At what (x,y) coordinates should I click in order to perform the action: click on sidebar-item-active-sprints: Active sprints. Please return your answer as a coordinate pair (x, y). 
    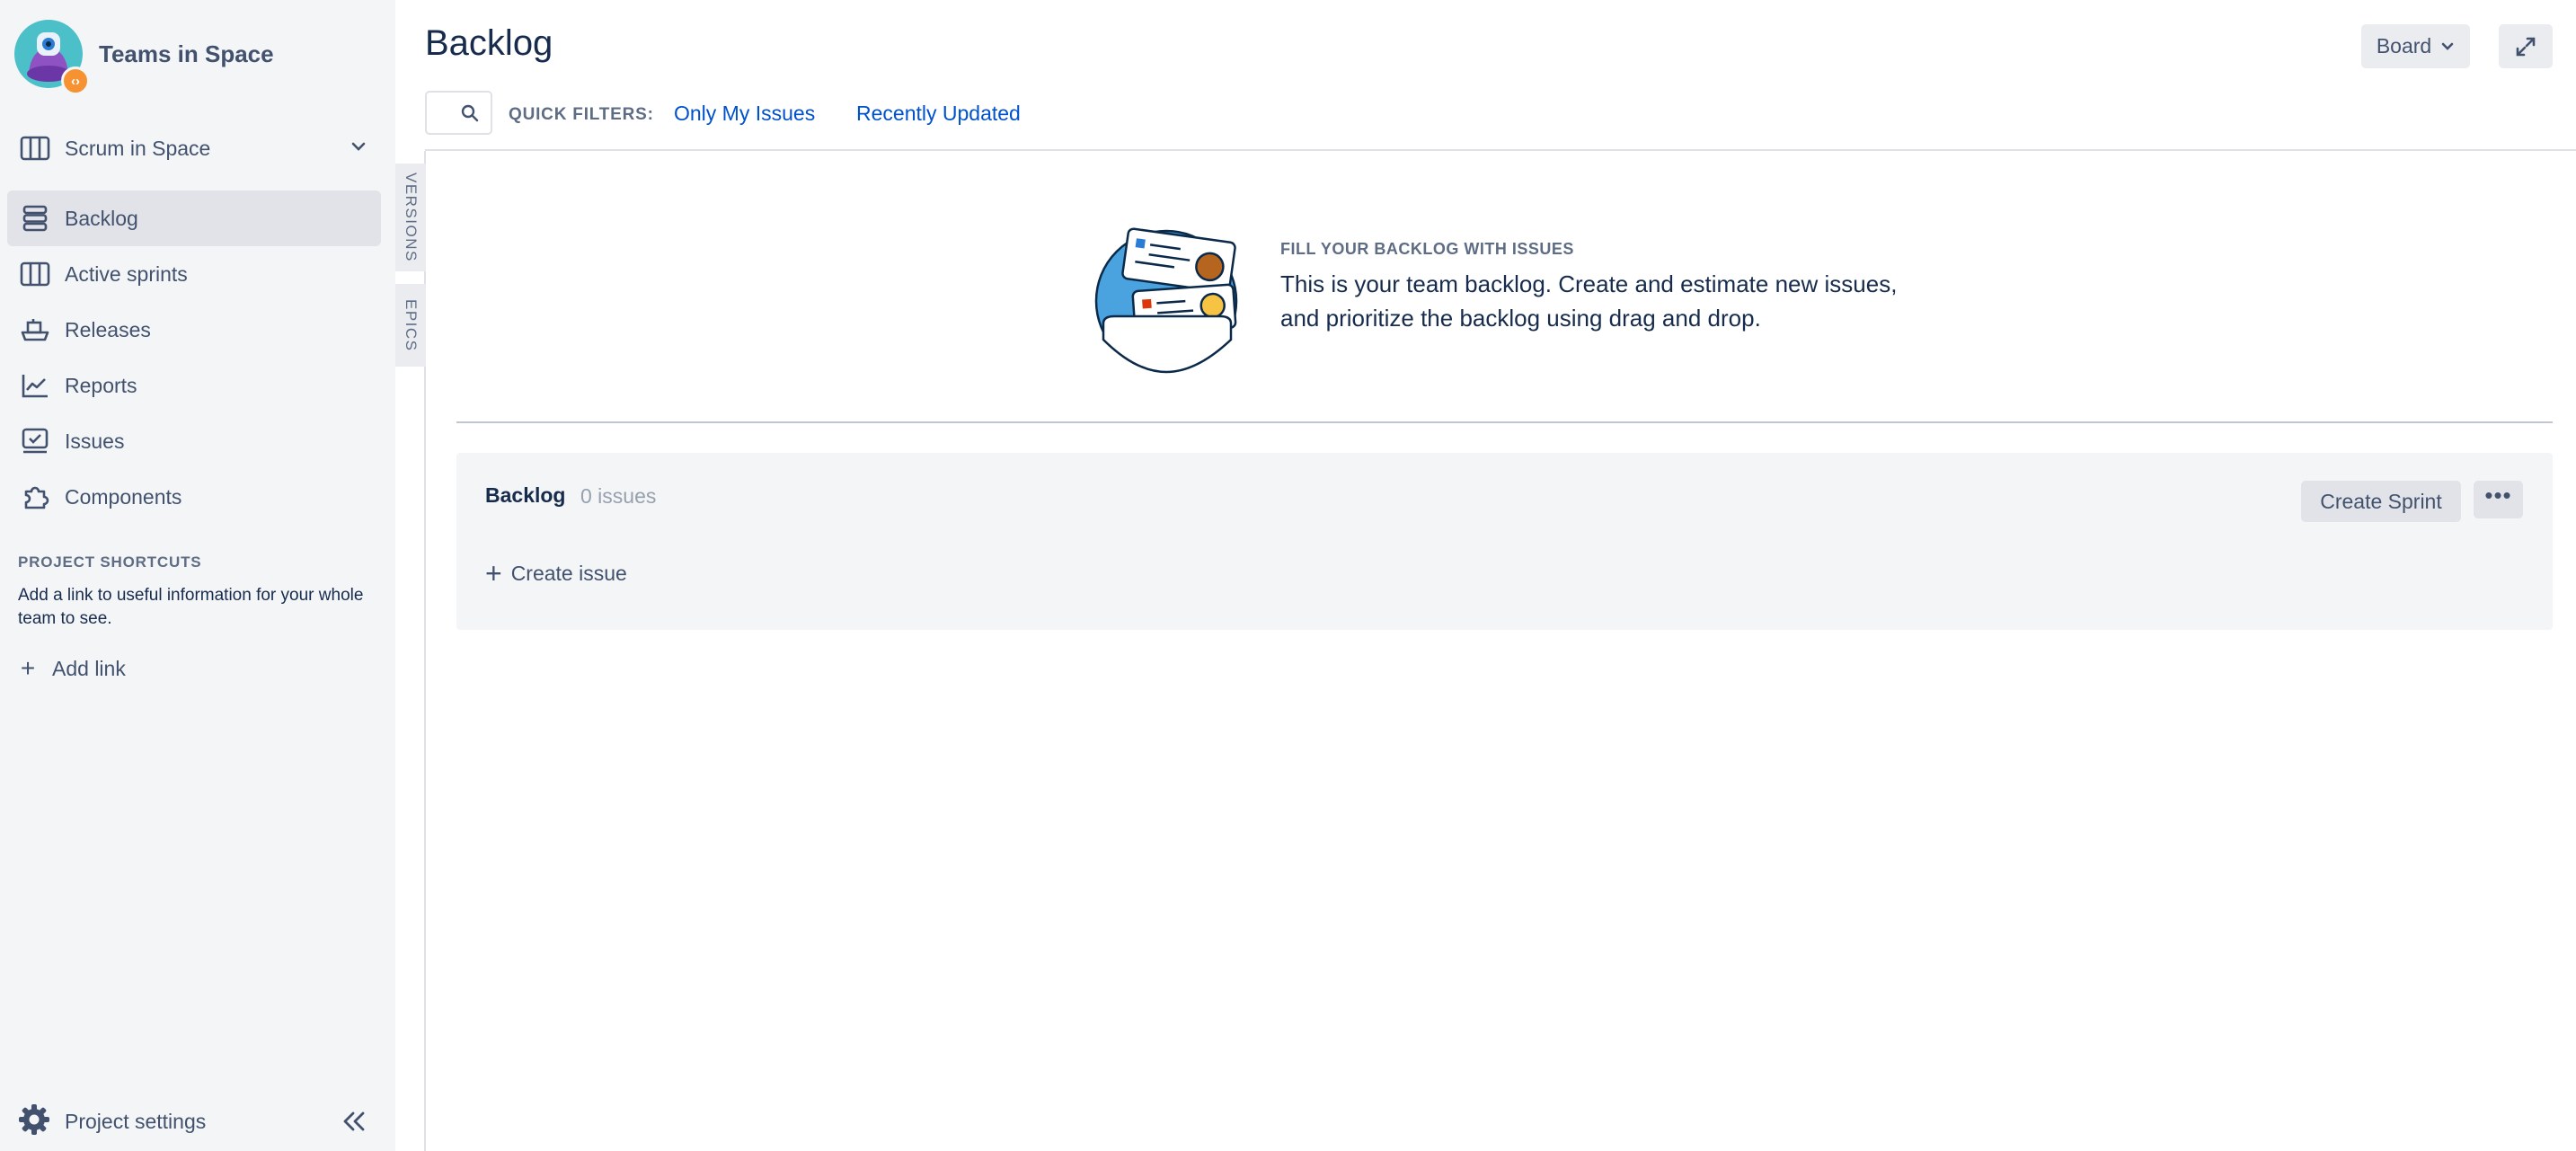
    Looking at the image, I should click on (194, 274).